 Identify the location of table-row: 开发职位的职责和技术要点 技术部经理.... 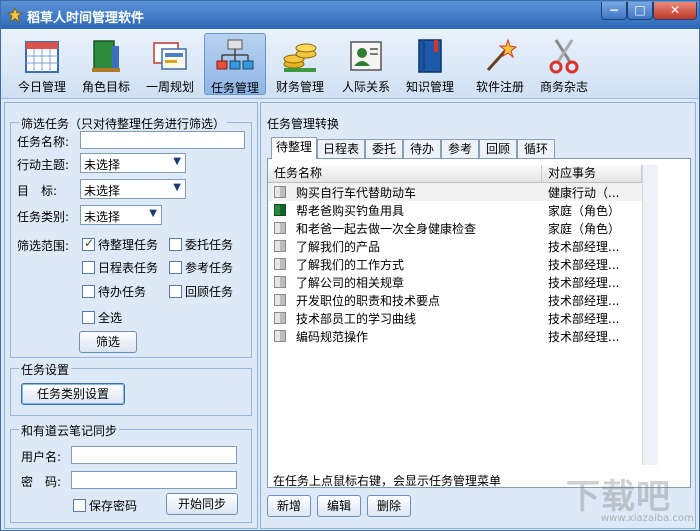
(455, 300).